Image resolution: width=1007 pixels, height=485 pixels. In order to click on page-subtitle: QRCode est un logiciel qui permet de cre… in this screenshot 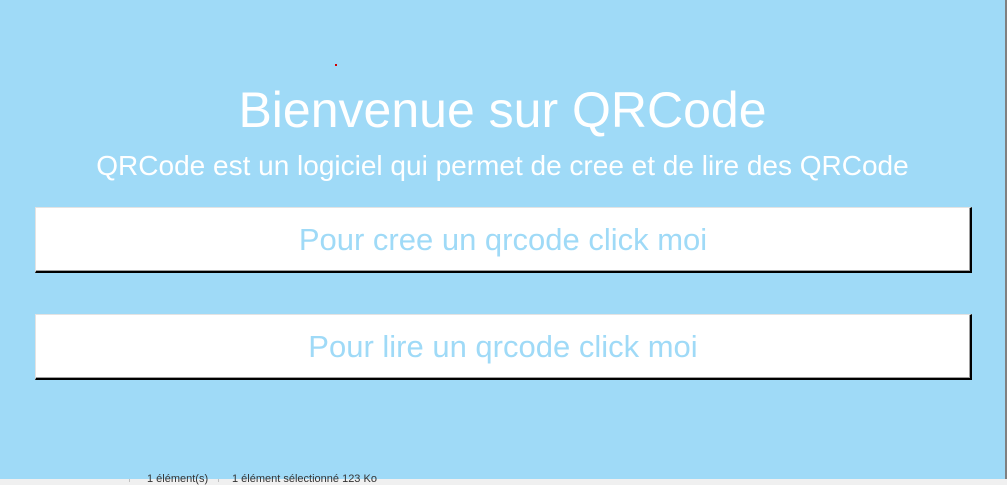, I will do `click(502, 165)`.